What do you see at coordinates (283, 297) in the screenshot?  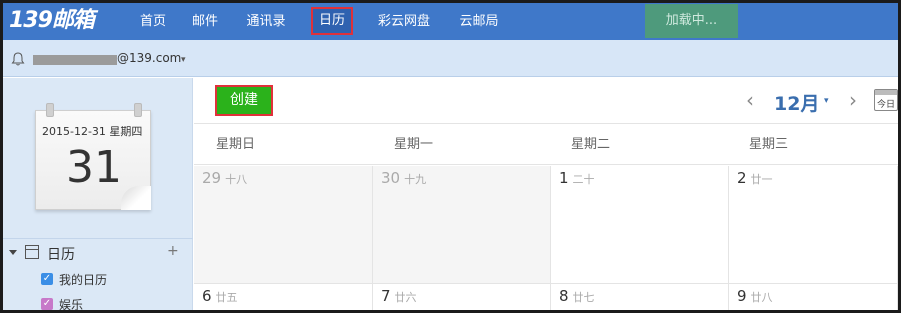 I see `day-cell: 6 廿五` at bounding box center [283, 297].